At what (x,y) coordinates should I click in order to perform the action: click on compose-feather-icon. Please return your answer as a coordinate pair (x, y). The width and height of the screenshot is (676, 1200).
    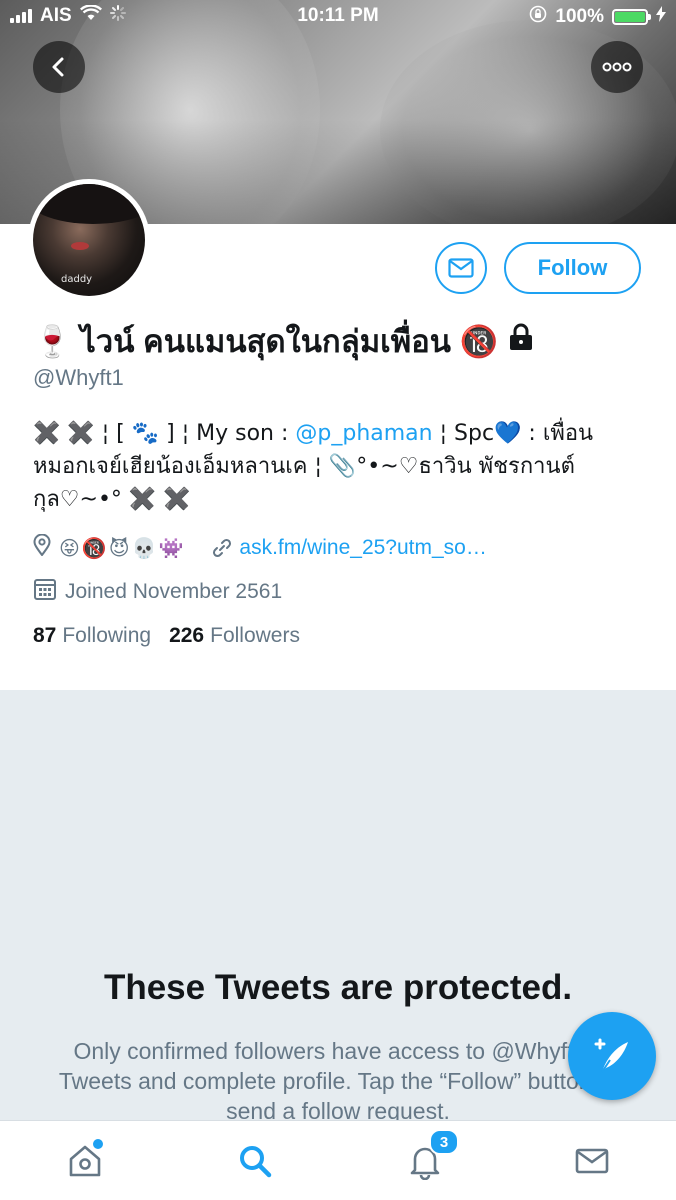
    Looking at the image, I should click on (611, 1055).